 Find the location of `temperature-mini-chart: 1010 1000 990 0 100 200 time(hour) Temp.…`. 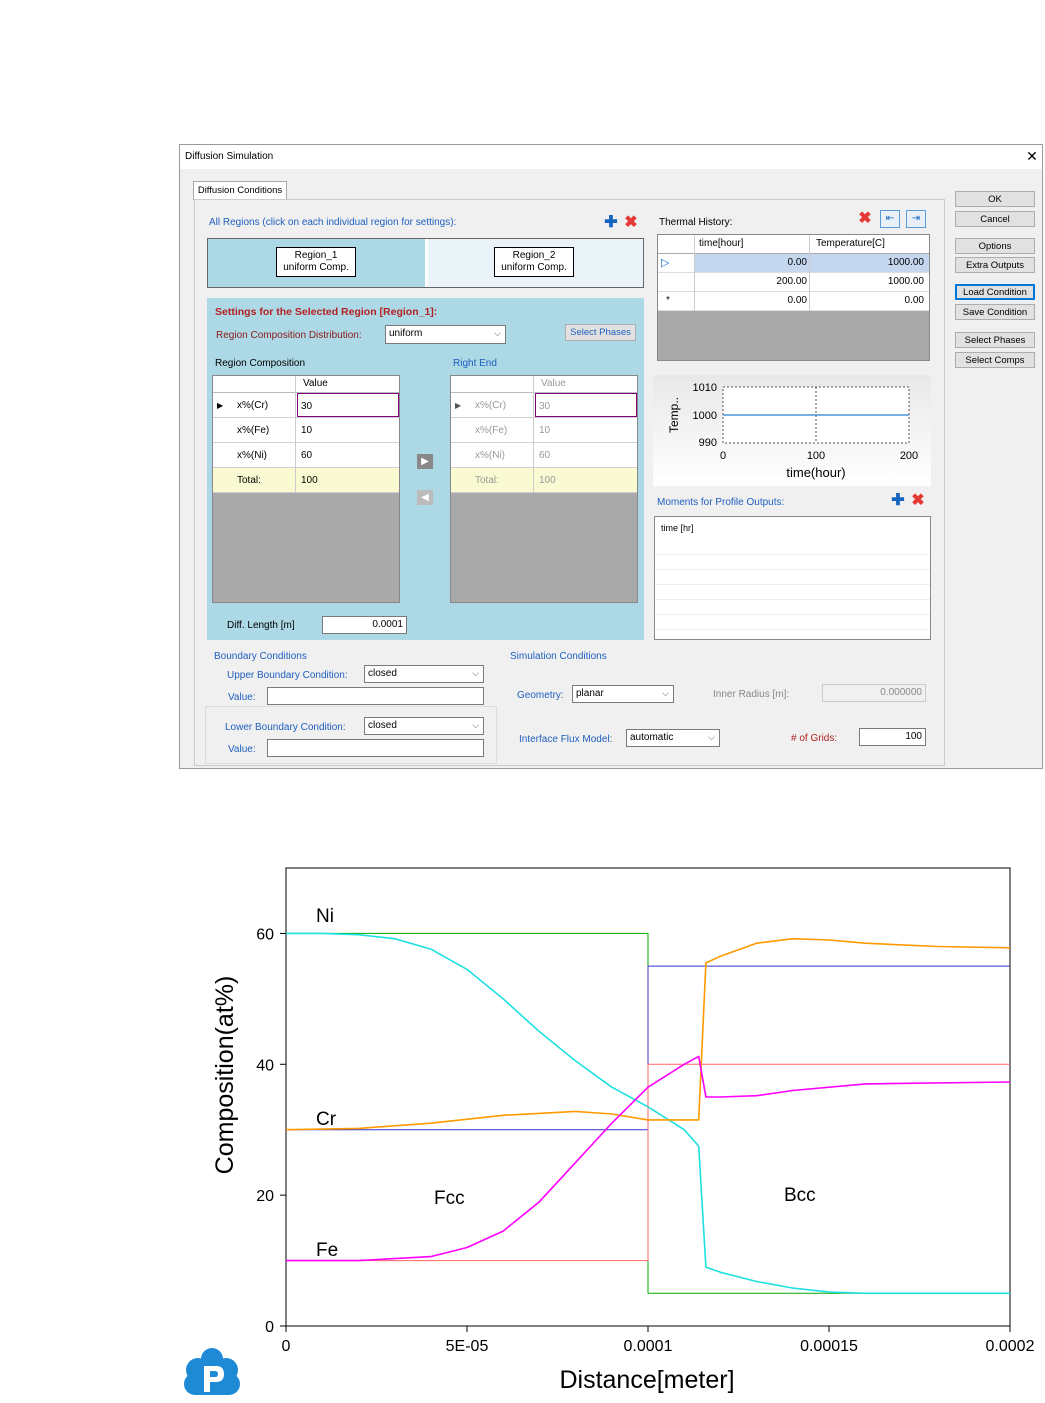

temperature-mini-chart: 1010 1000 990 0 100 200 time(hour) Temp.… is located at coordinates (792, 430).